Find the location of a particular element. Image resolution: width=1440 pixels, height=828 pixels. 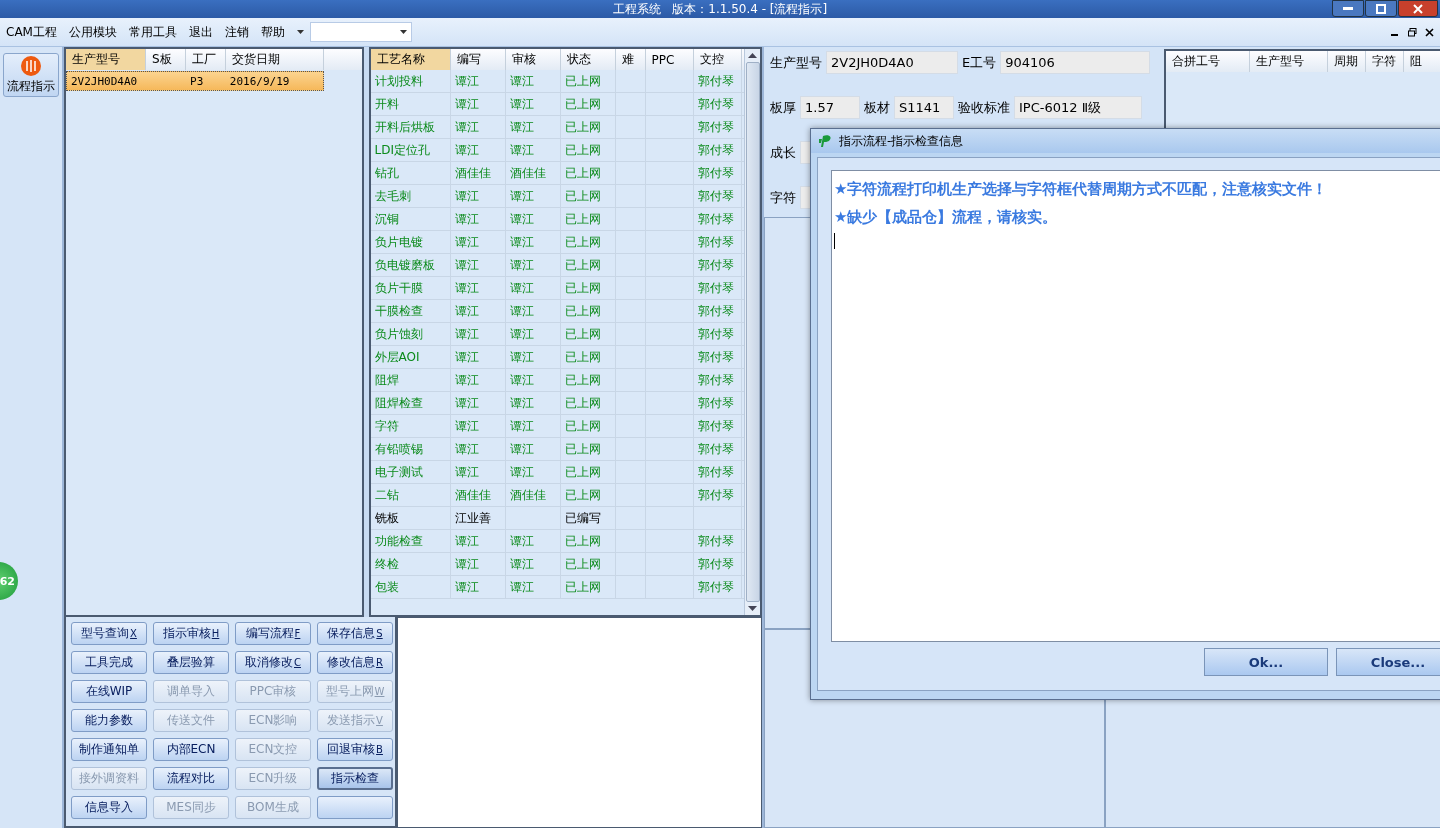

menu-item: 公用模块 is located at coordinates (92, 32).